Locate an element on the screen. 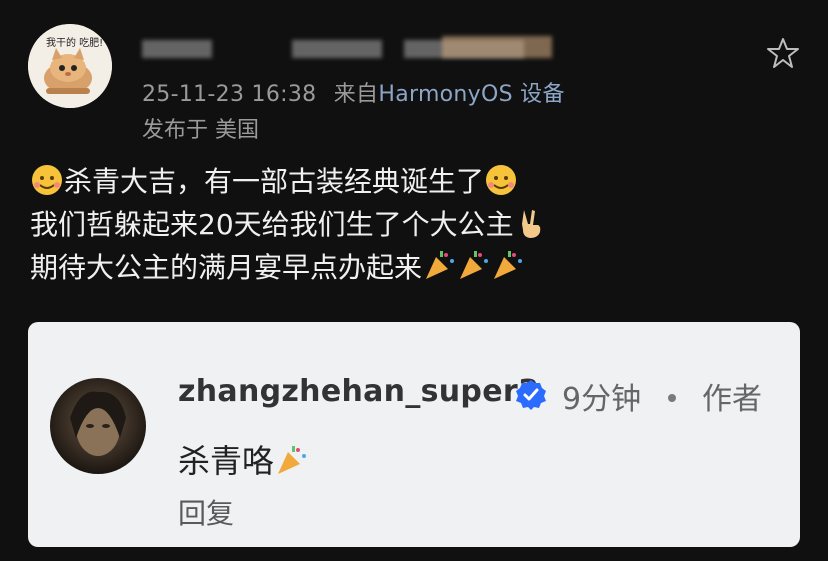  post-line-1: 杀青大吉，有一部古装经典诞生了 is located at coordinates (289, 181).